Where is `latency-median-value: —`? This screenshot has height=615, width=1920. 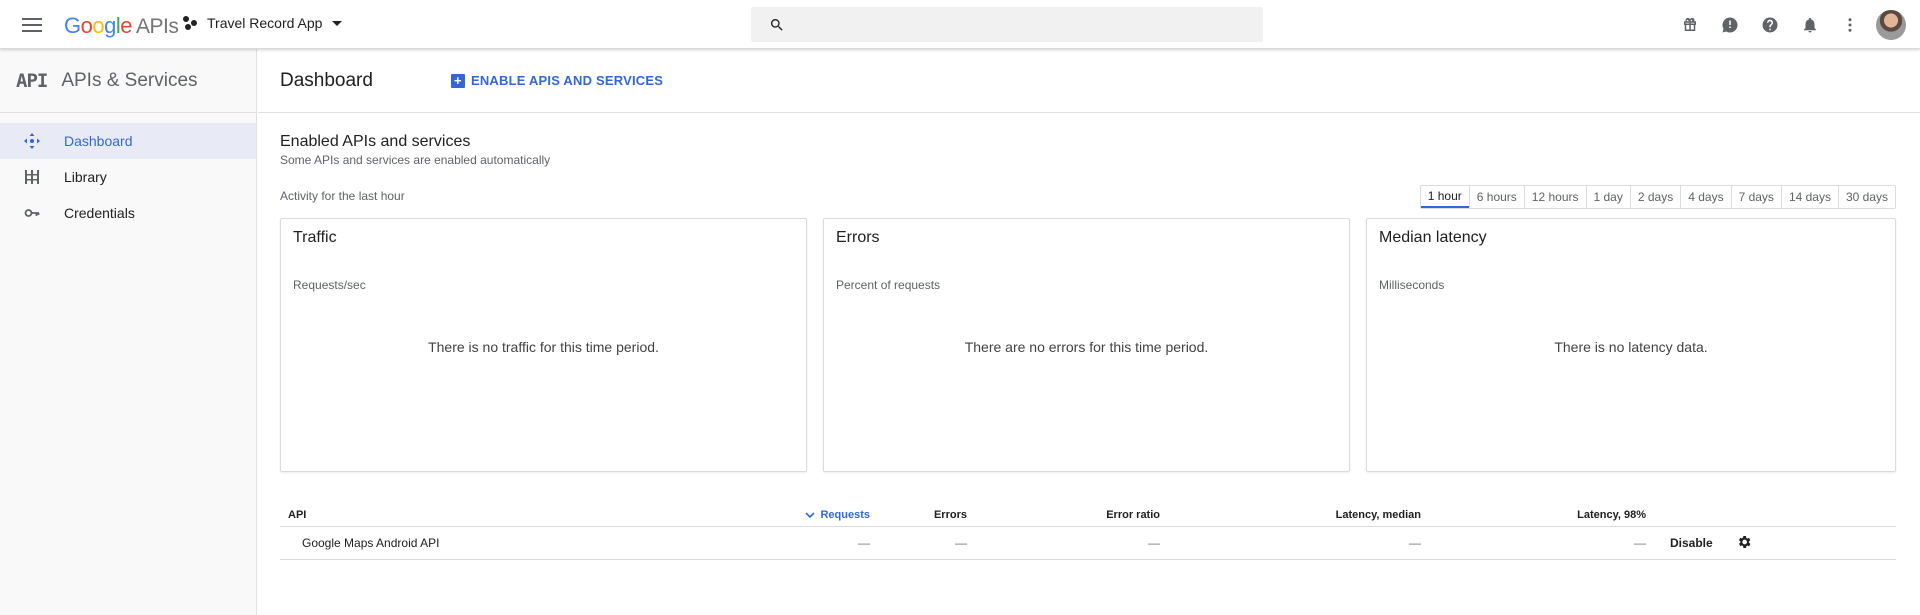
latency-median-value: — is located at coordinates (1415, 543).